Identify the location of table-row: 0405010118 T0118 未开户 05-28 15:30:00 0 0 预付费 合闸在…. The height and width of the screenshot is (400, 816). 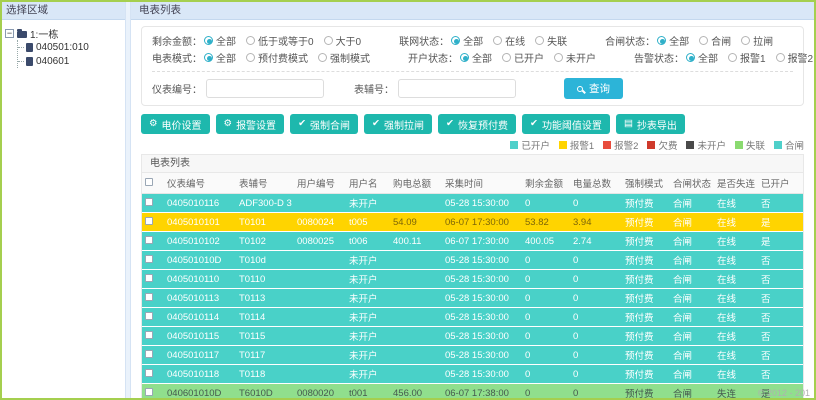
(472, 374).